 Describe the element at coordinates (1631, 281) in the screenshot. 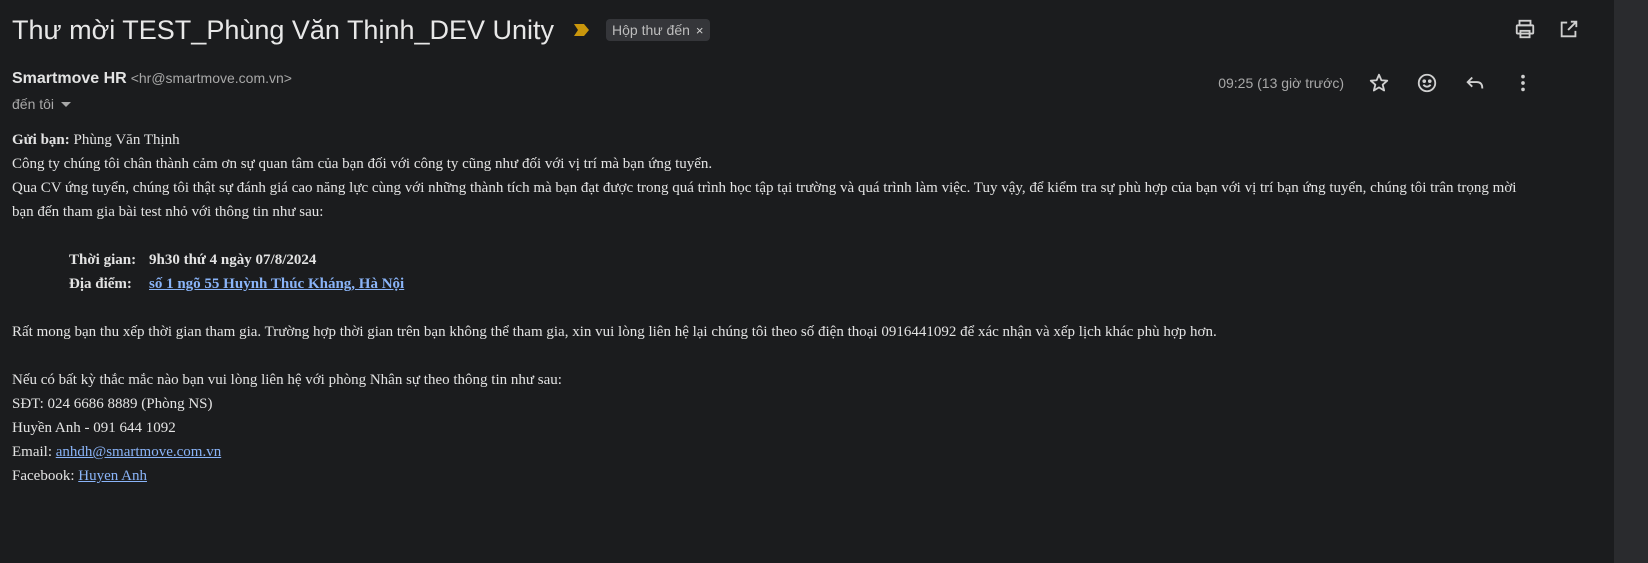

I see `right-side-panel` at that location.